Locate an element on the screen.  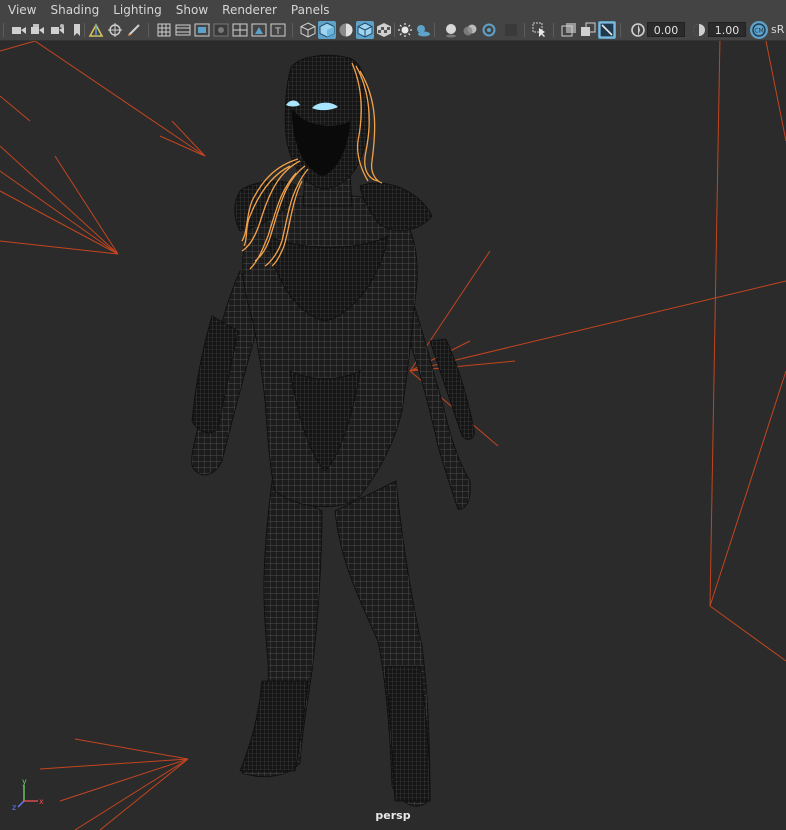
grid-icon is located at coordinates (164, 30).